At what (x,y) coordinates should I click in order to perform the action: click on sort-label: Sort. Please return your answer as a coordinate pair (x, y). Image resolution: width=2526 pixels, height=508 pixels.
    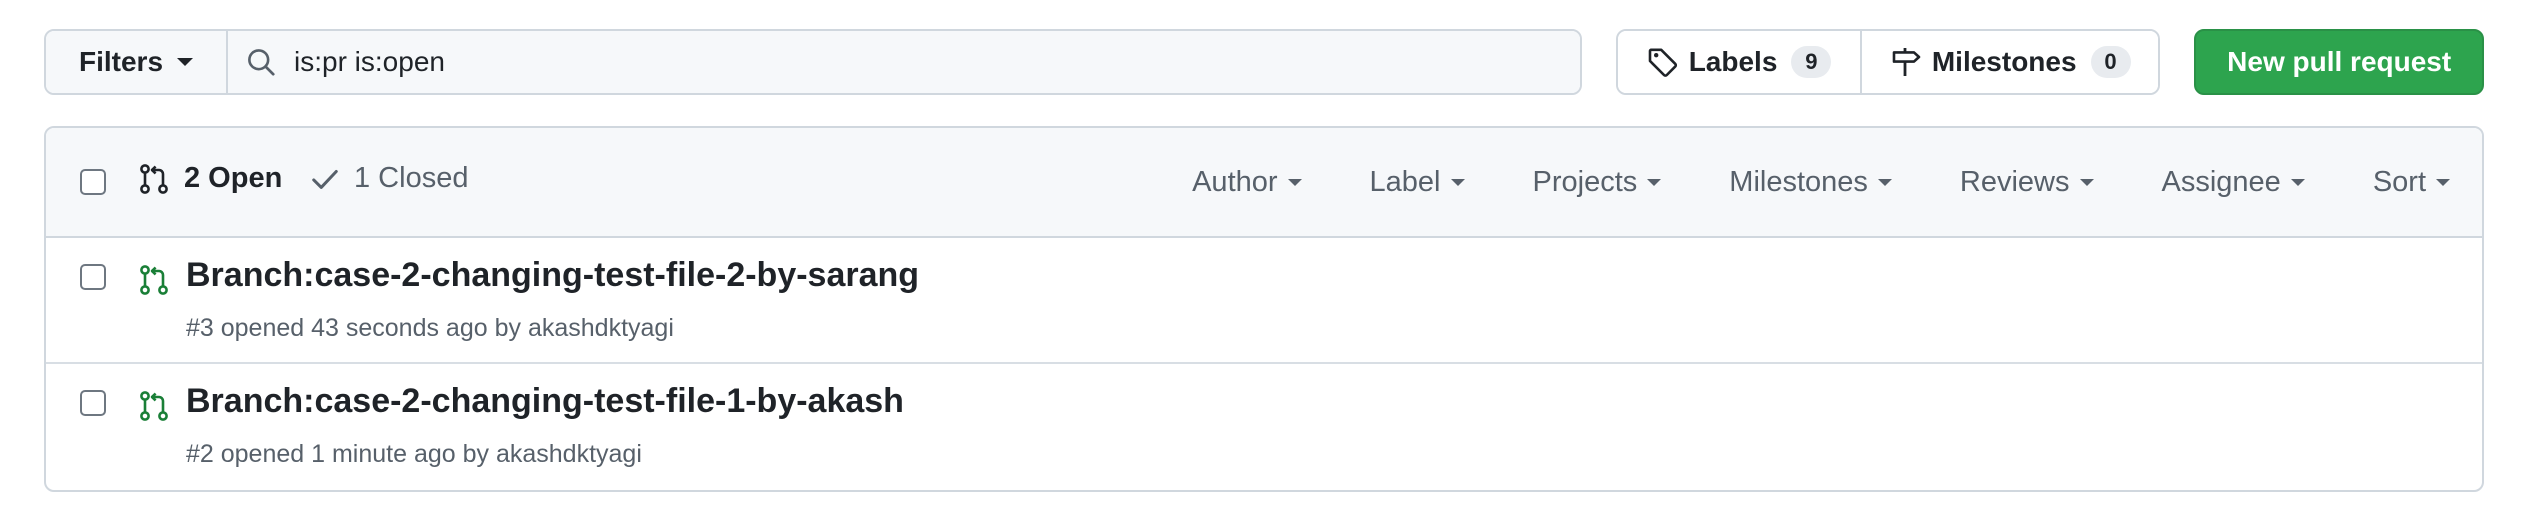
    Looking at the image, I should click on (2399, 181).